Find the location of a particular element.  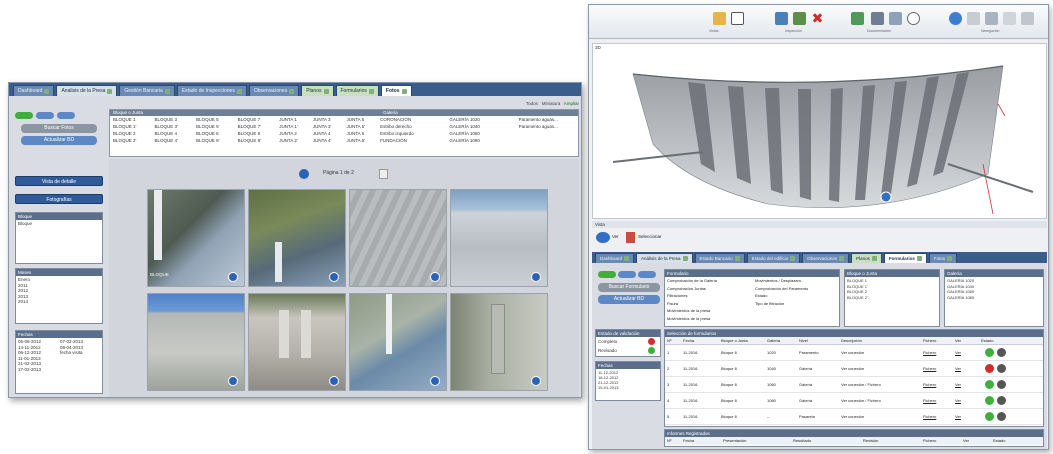

tool-icon is located at coordinates (781, 18).